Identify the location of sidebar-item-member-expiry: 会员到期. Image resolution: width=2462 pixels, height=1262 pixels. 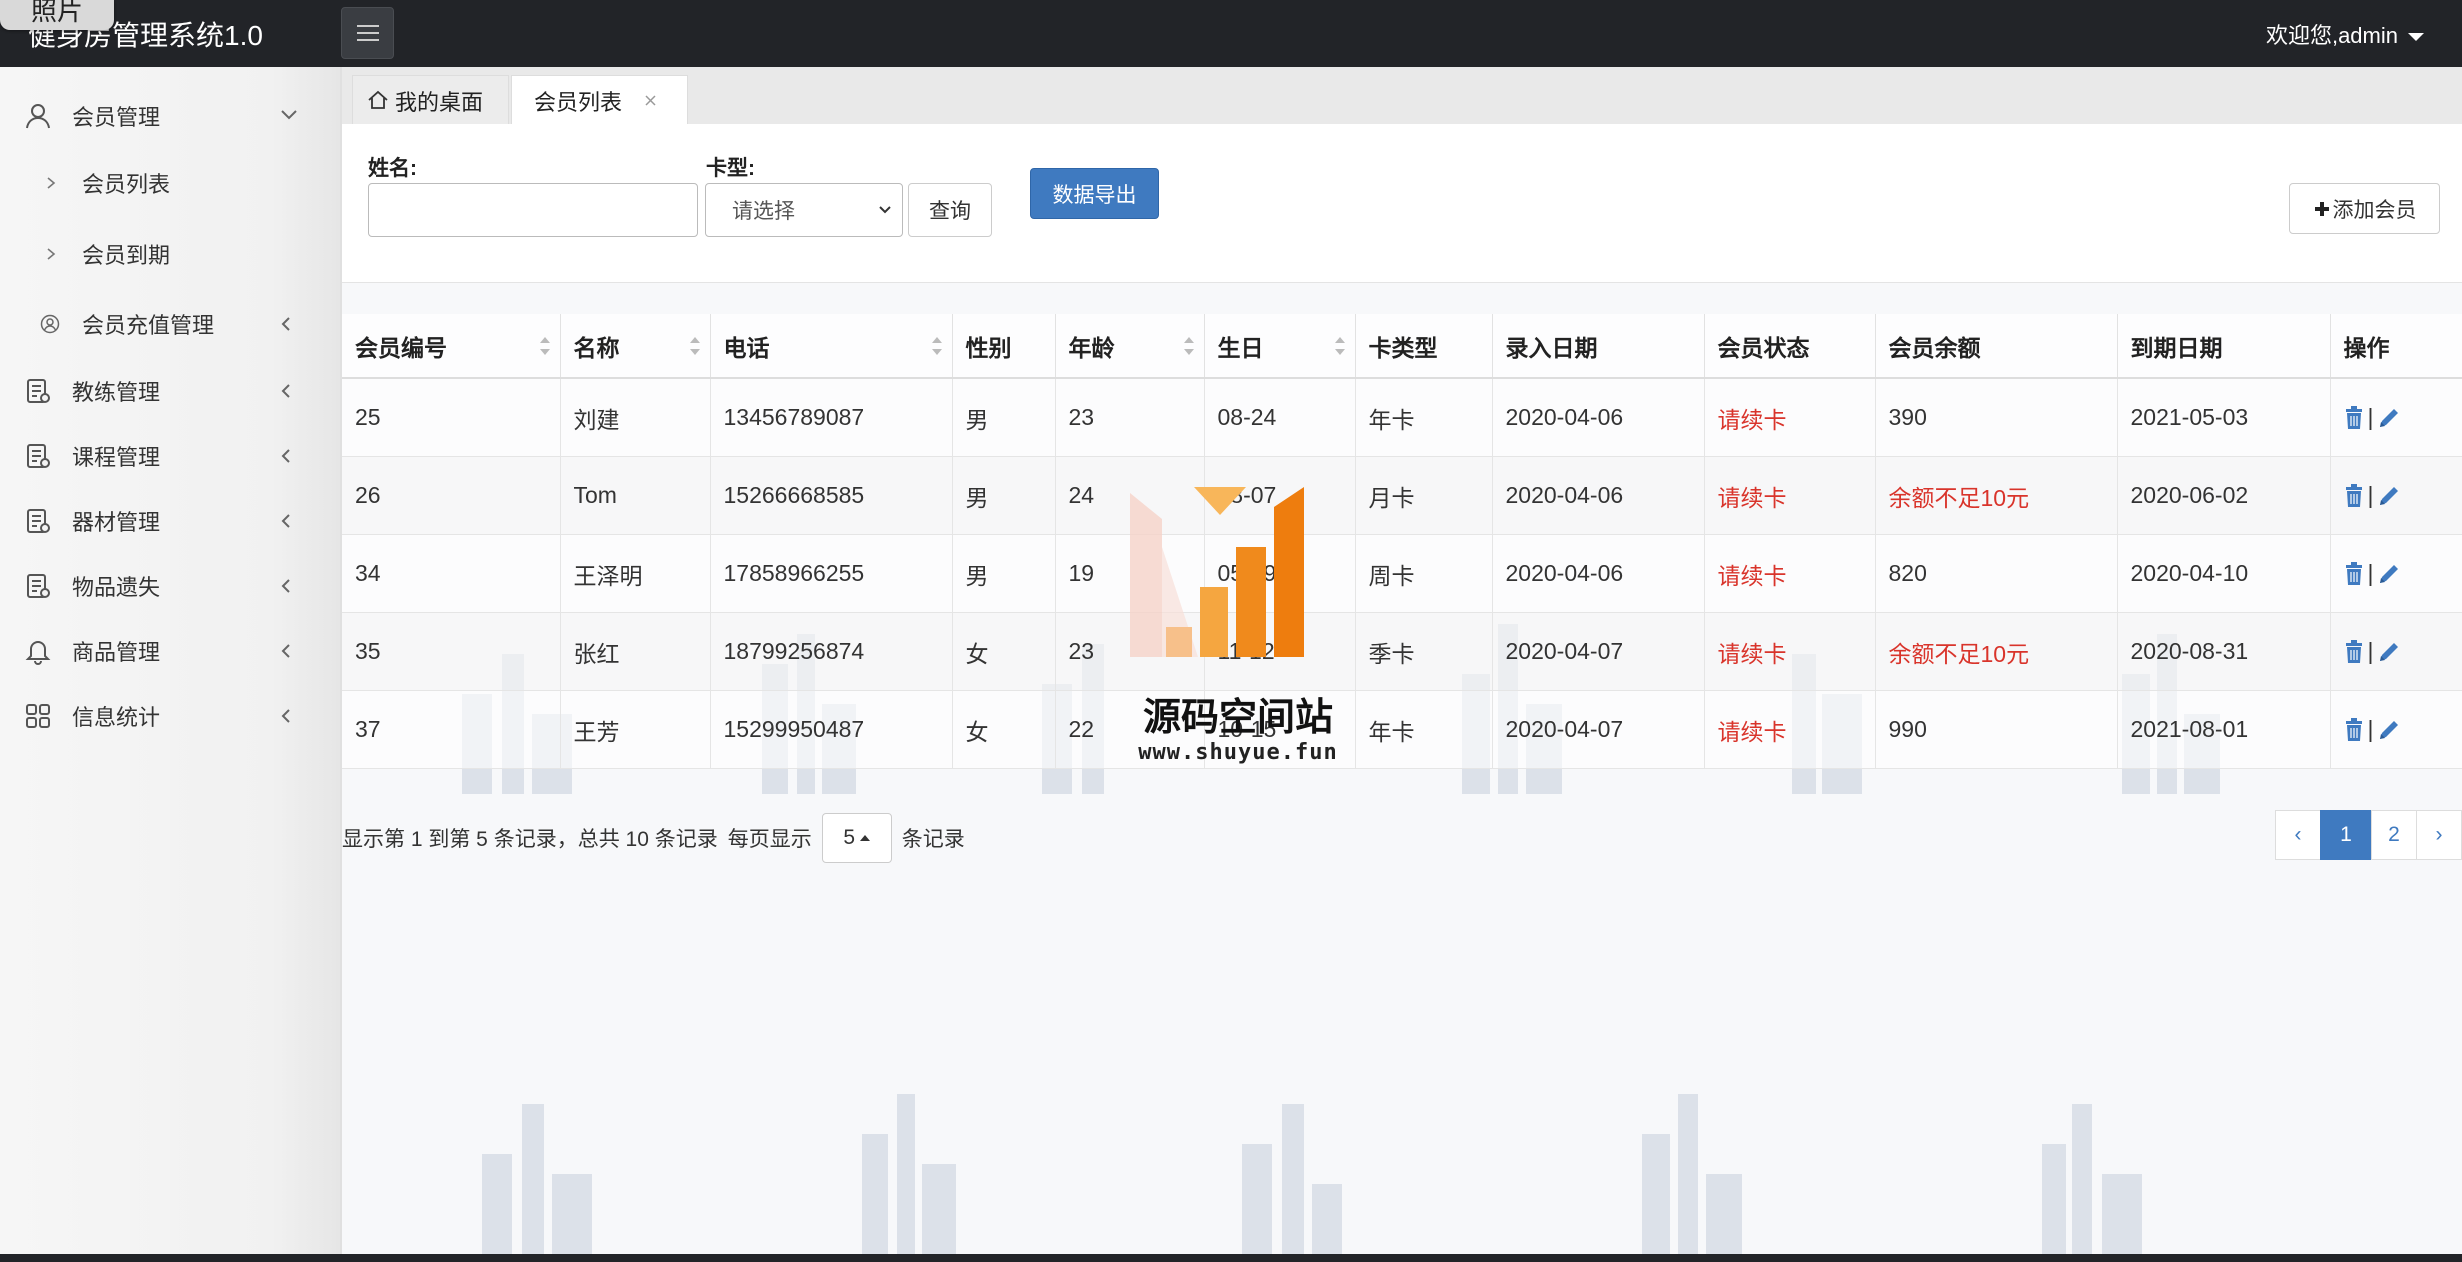
(170, 254).